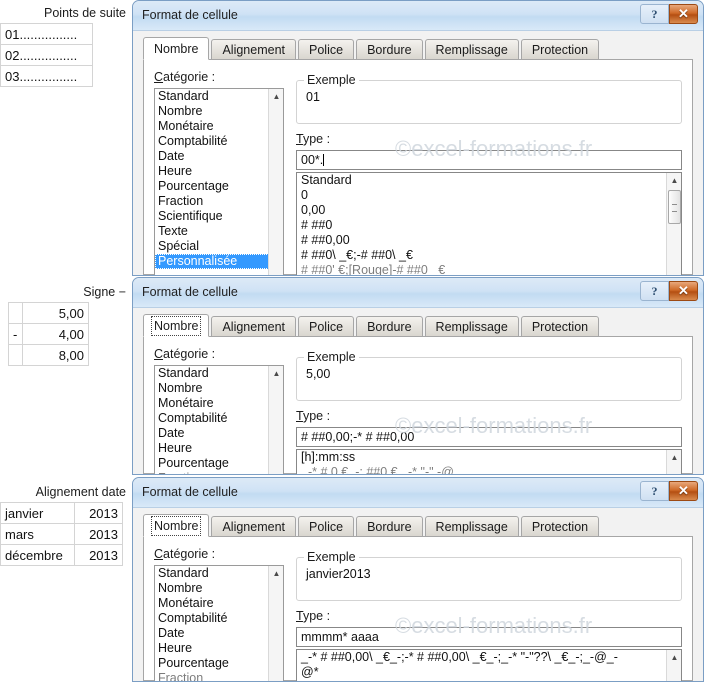 The image size is (704, 682). What do you see at coordinates (55, 313) in the screenshot?
I see `cell-value: 5,00` at bounding box center [55, 313].